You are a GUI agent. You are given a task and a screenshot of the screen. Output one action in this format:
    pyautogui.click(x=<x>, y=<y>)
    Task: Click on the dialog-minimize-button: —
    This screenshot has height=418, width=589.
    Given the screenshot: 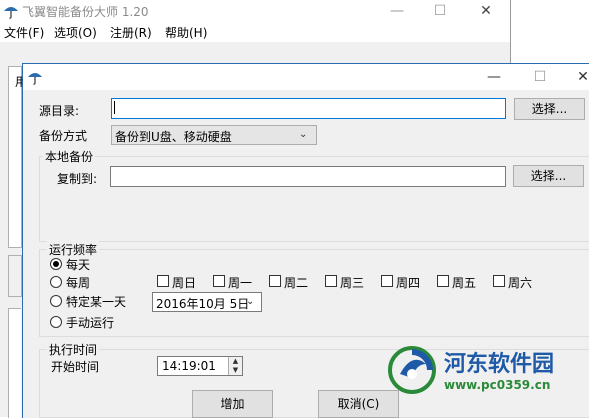 What is the action you would take?
    pyautogui.click(x=494, y=77)
    